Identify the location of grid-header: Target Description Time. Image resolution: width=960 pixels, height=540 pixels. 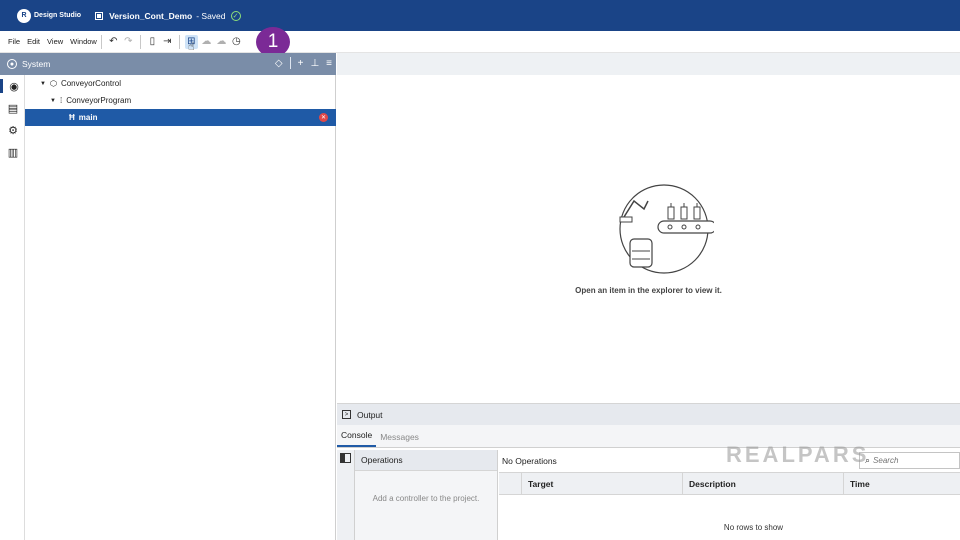
(729, 484).